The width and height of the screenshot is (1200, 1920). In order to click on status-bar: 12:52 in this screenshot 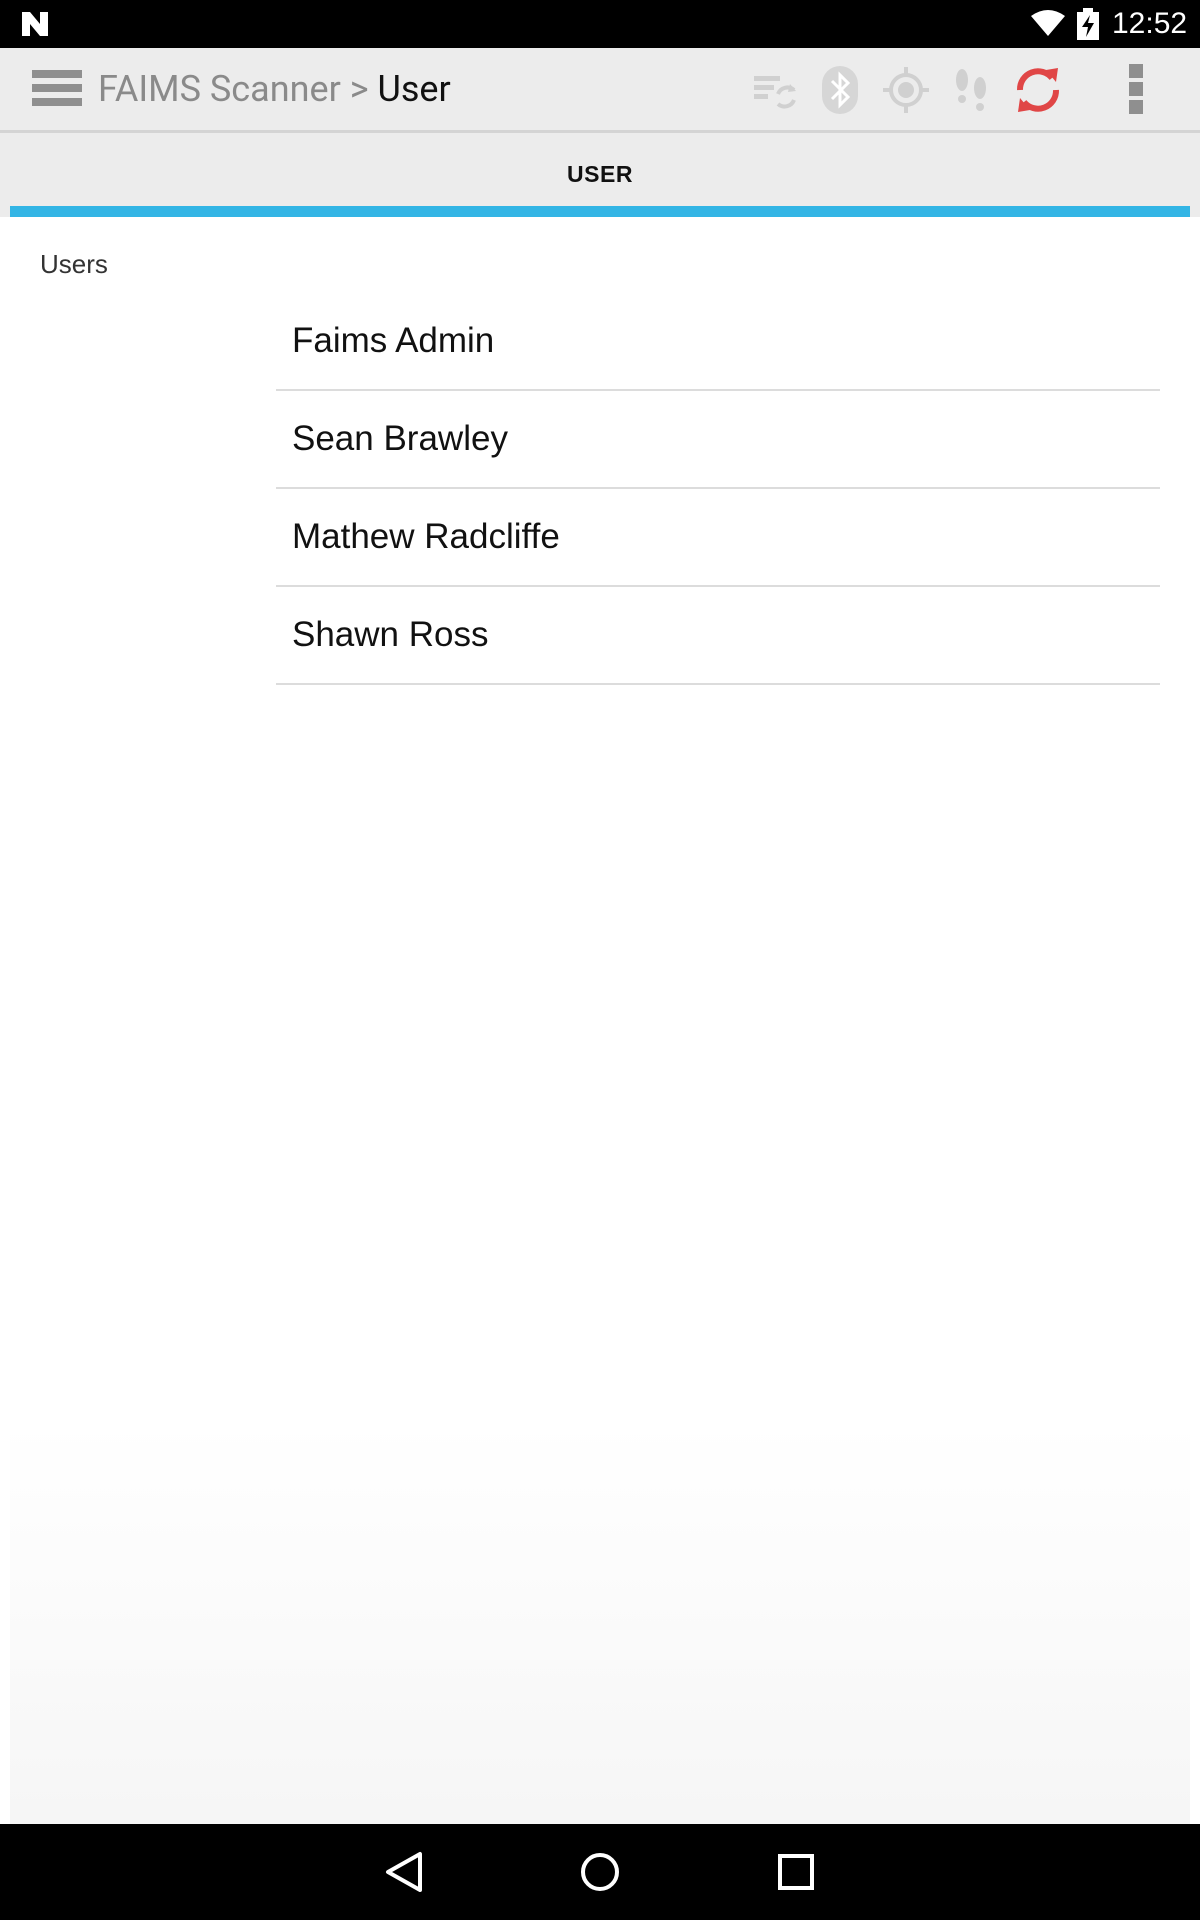, I will do `click(600, 24)`.